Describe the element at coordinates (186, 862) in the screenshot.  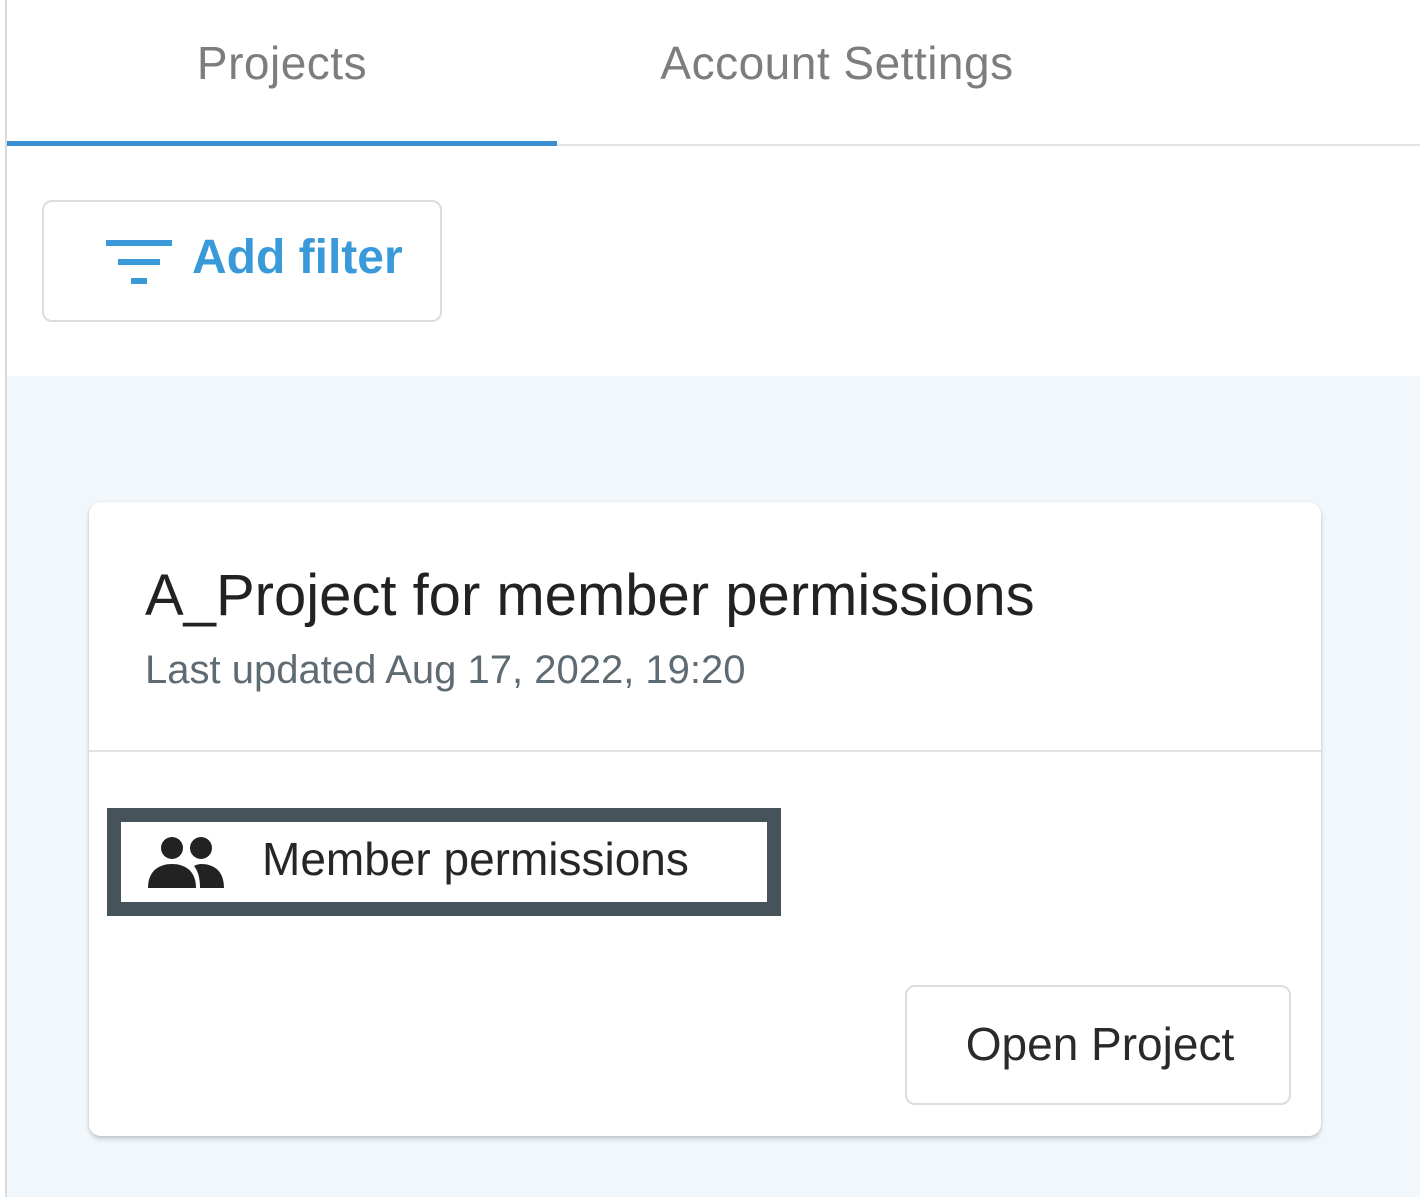
I see `people-icon` at that location.